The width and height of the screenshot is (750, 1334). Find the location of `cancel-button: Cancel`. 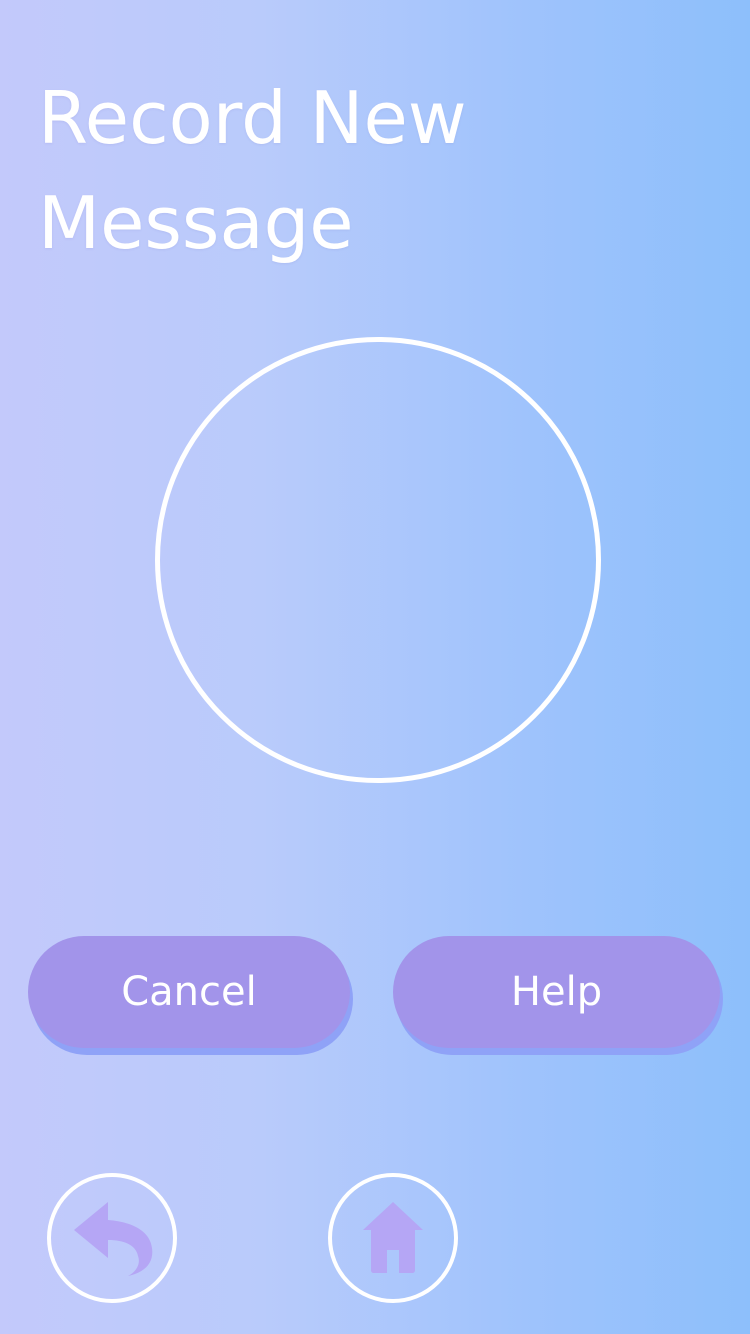

cancel-button: Cancel is located at coordinates (189, 992).